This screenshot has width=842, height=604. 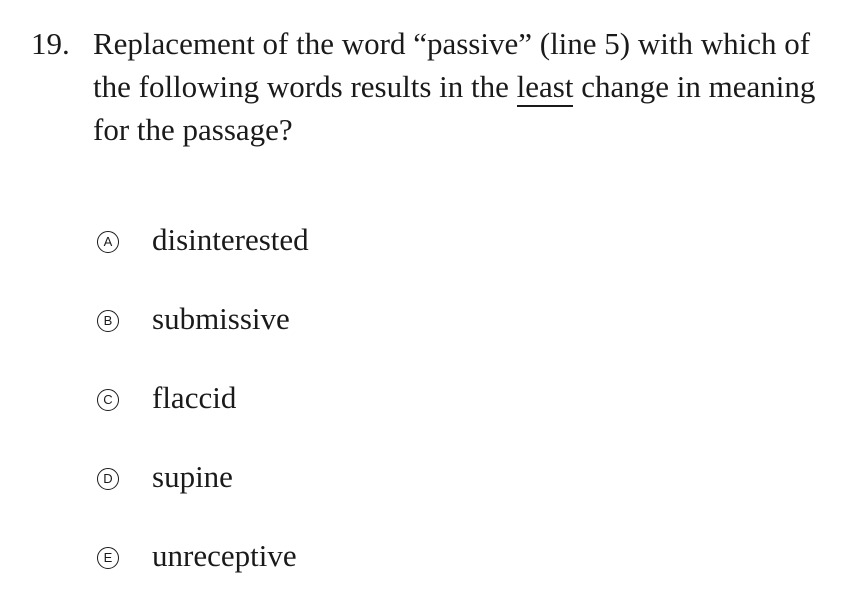 I want to click on choice-e-text: unreceptive, so click(x=224, y=555).